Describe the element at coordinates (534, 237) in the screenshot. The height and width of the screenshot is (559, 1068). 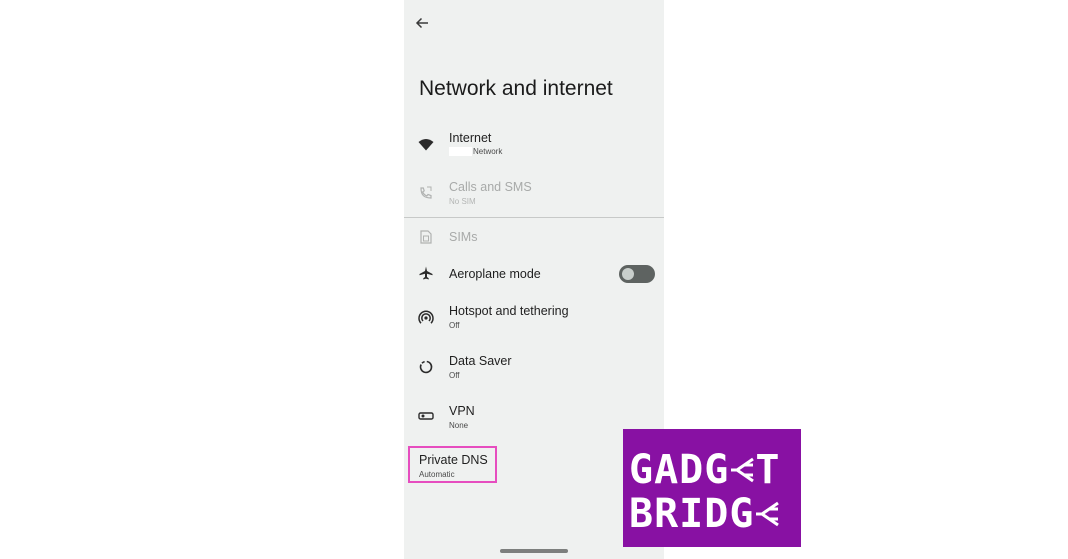
I see `sims-item: SIMs` at that location.